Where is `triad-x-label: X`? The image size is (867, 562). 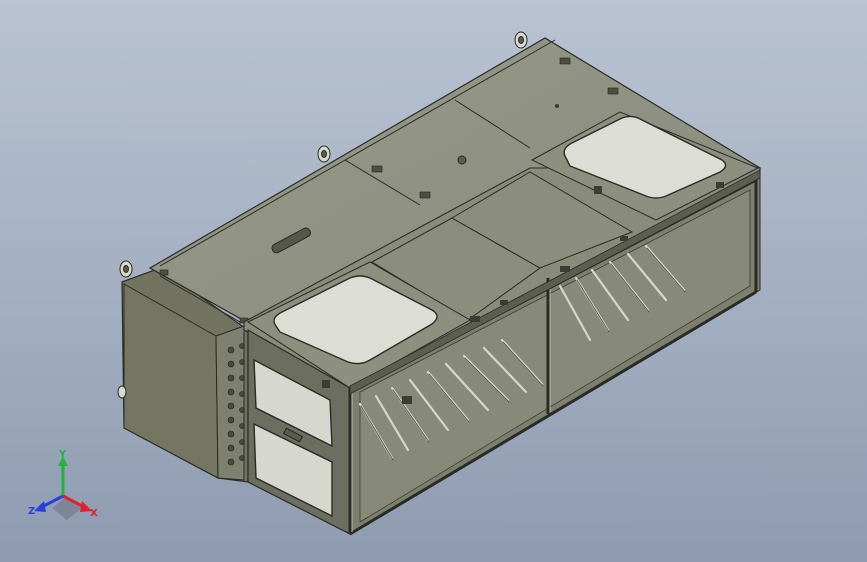 triad-x-label: X is located at coordinates (94, 513).